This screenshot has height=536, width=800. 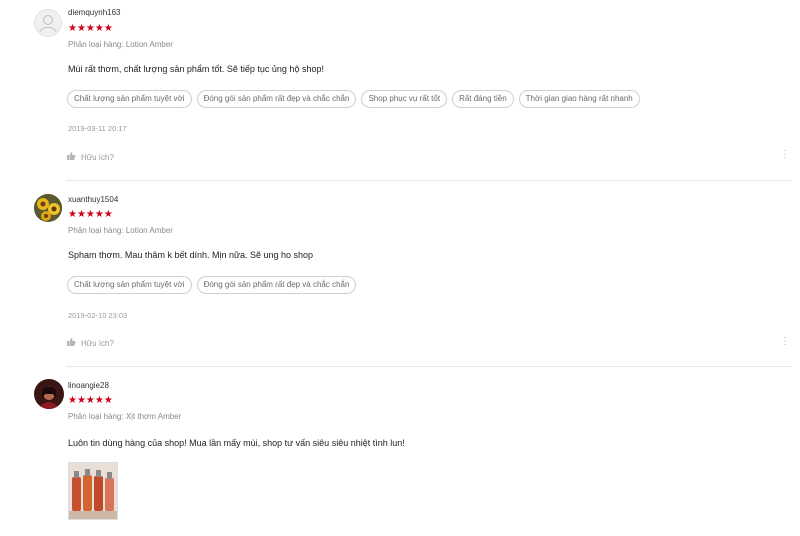 What do you see at coordinates (93, 491) in the screenshot?
I see `review-photo` at bounding box center [93, 491].